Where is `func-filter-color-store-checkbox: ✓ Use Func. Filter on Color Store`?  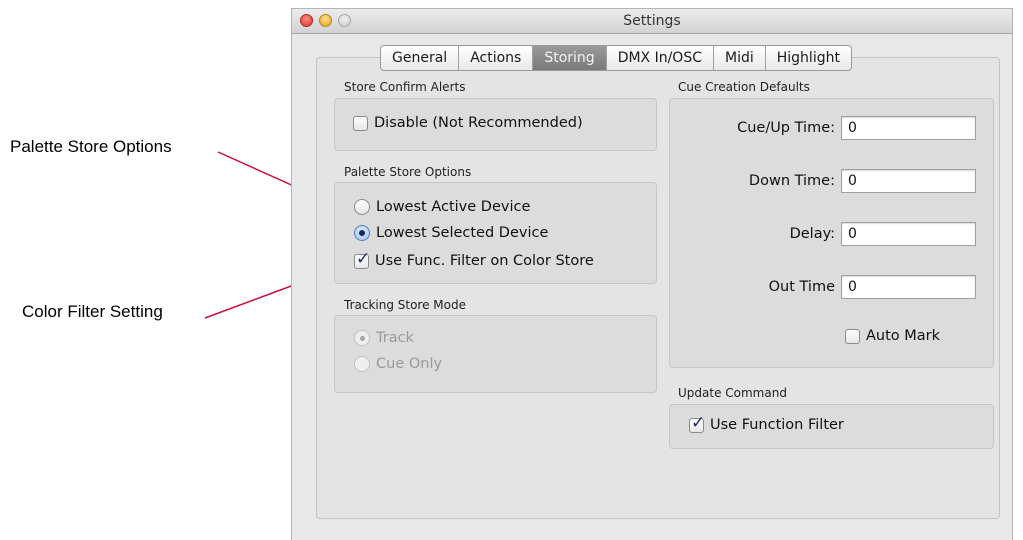 func-filter-color-store-checkbox: ✓ Use Func. Filter on Color Store is located at coordinates (474, 258).